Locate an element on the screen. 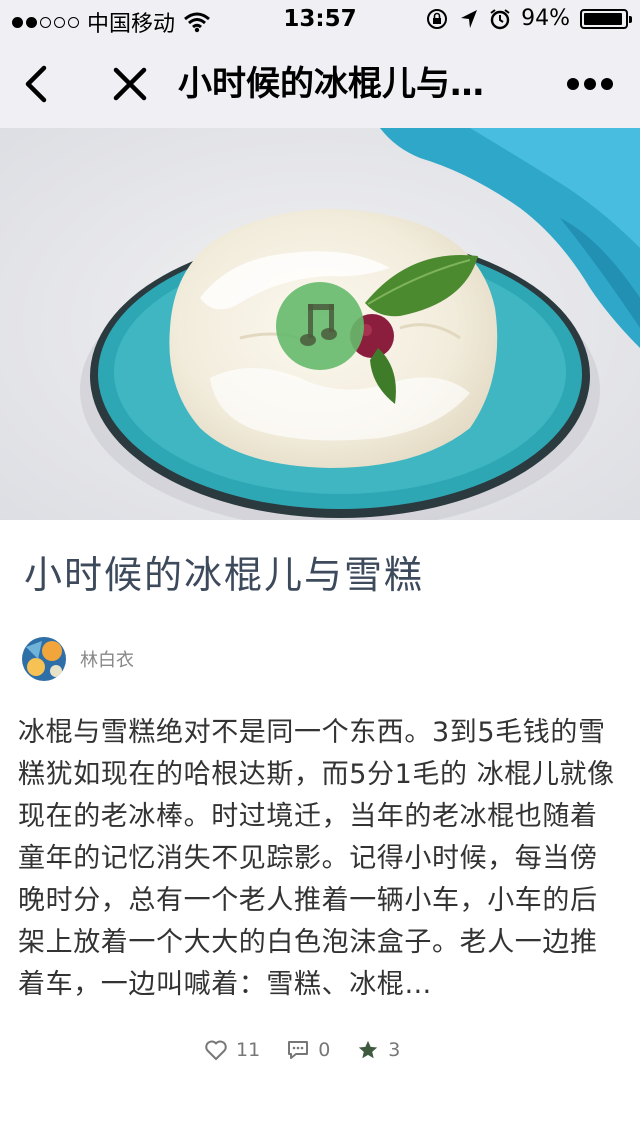 The image size is (640, 1136). location-arrow-icon is located at coordinates (469, 18).